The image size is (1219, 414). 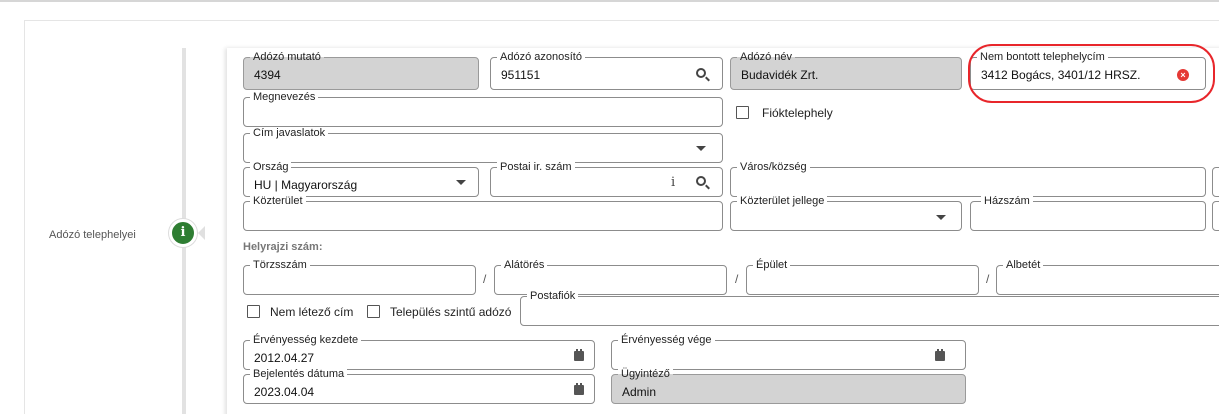 What do you see at coordinates (361, 70) in the screenshot?
I see `adozo-mutato-field: Adózó mutató 4394` at bounding box center [361, 70].